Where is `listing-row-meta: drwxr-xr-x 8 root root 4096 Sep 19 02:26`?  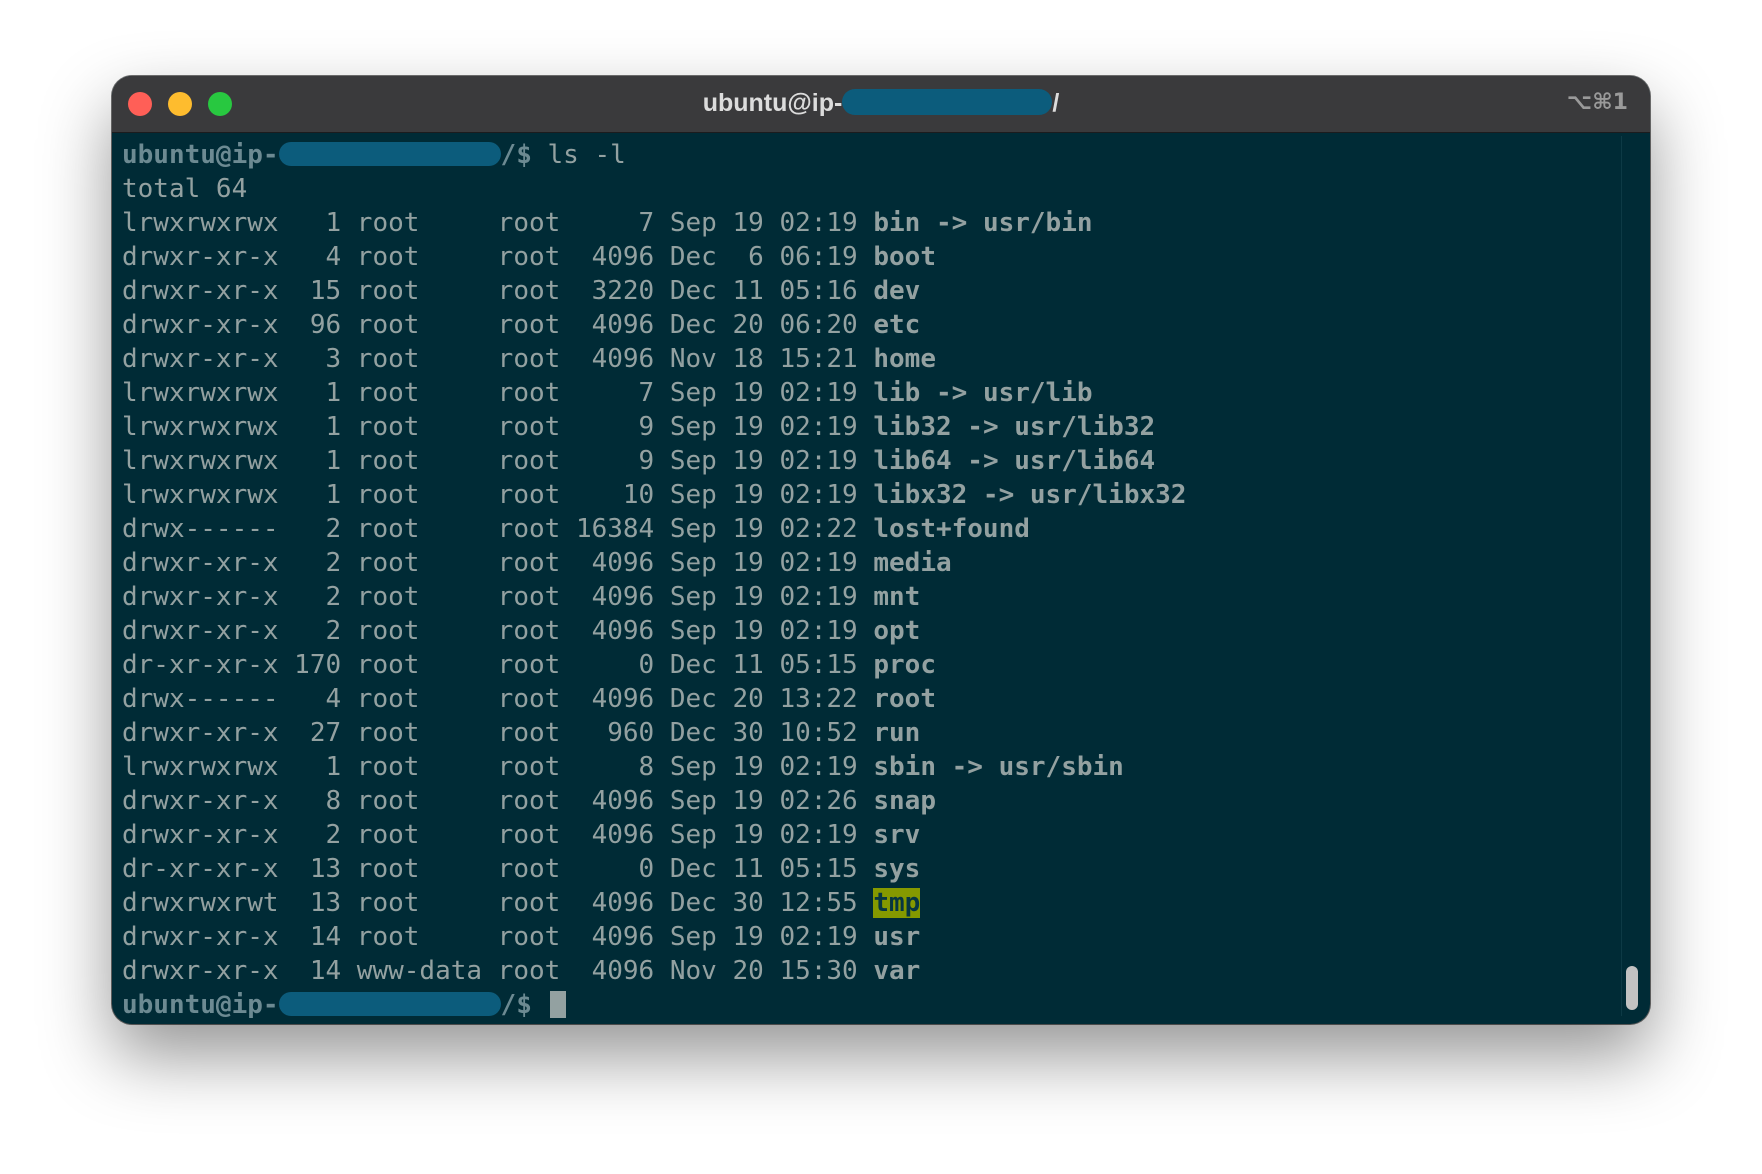 listing-row-meta: drwxr-xr-x 8 root root 4096 Sep 19 02:26 is located at coordinates (498, 801).